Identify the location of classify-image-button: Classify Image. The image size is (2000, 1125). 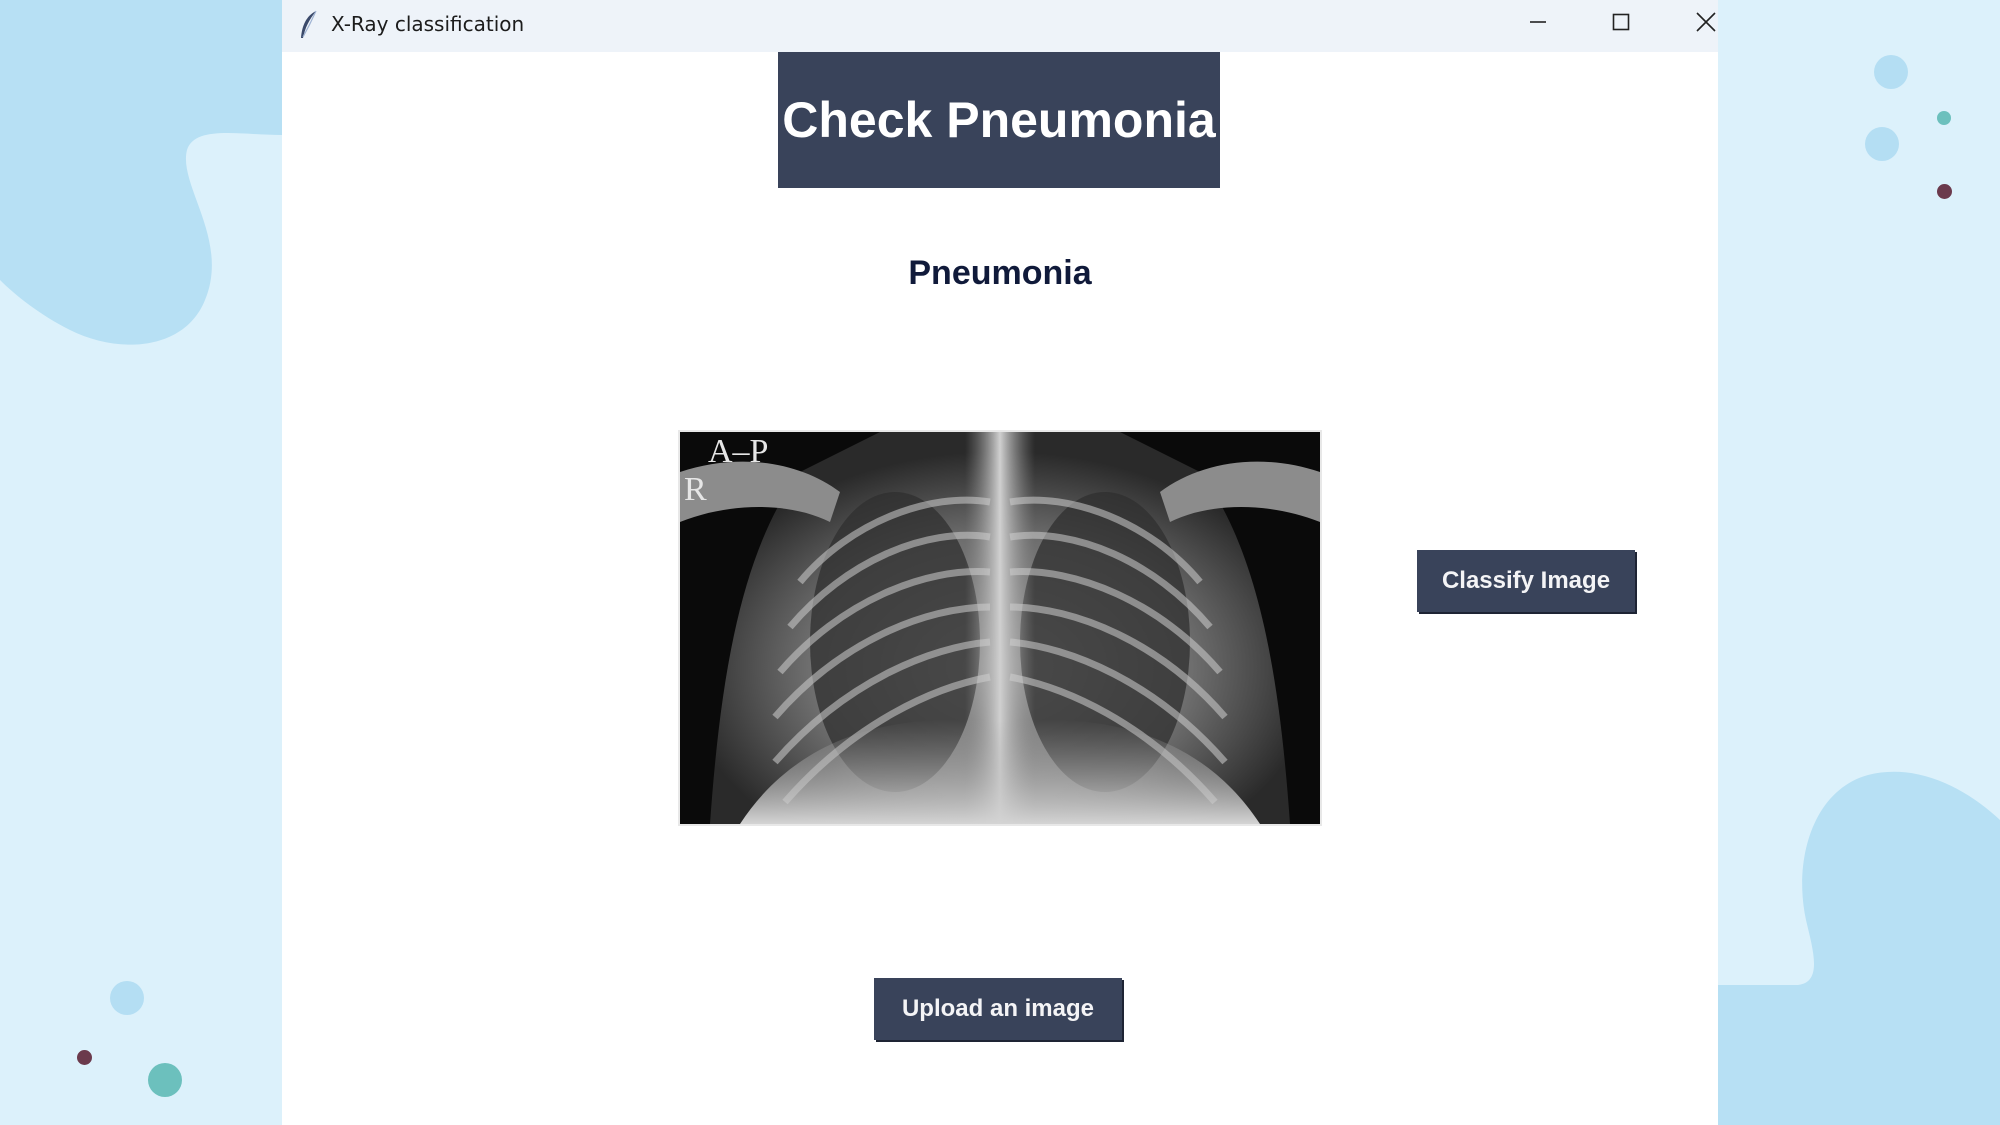
(1526, 581).